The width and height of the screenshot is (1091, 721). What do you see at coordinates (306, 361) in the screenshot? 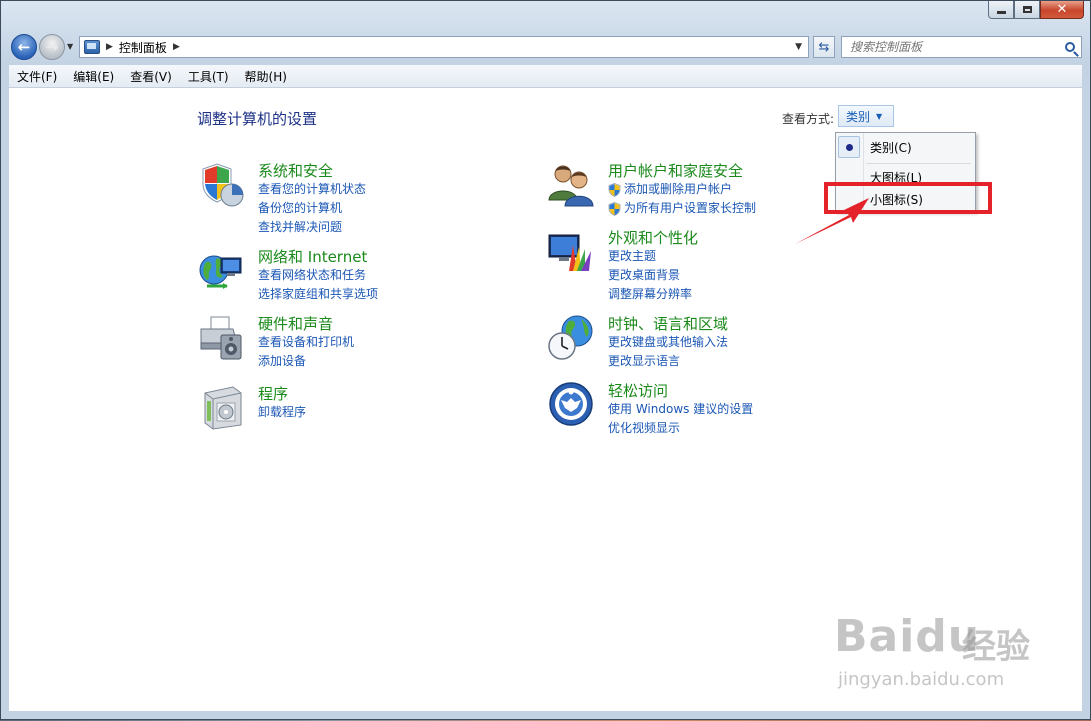
I see `category-link: 添加设备` at bounding box center [306, 361].